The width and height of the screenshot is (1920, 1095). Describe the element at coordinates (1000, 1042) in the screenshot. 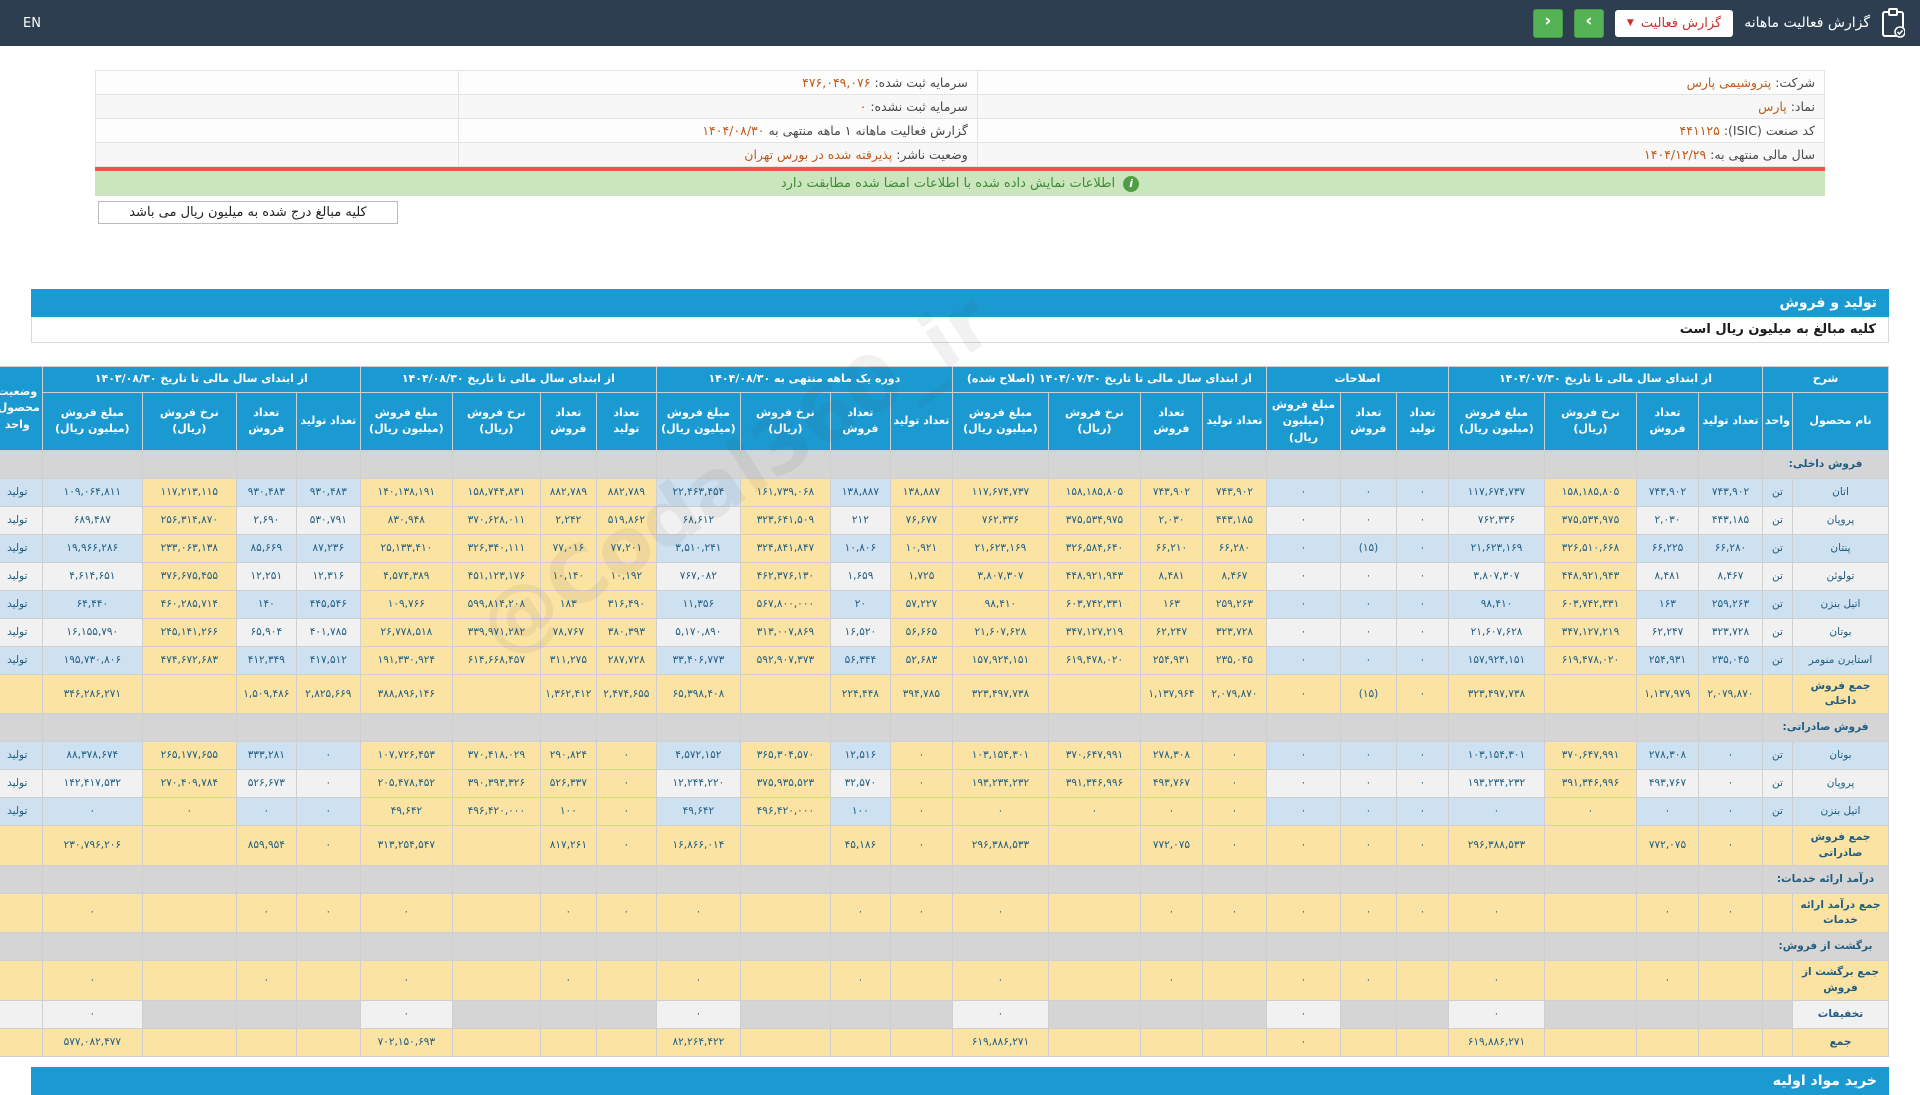

I see `data-cell: ۶۱۹,۸۸۶,۲۷۱` at that location.